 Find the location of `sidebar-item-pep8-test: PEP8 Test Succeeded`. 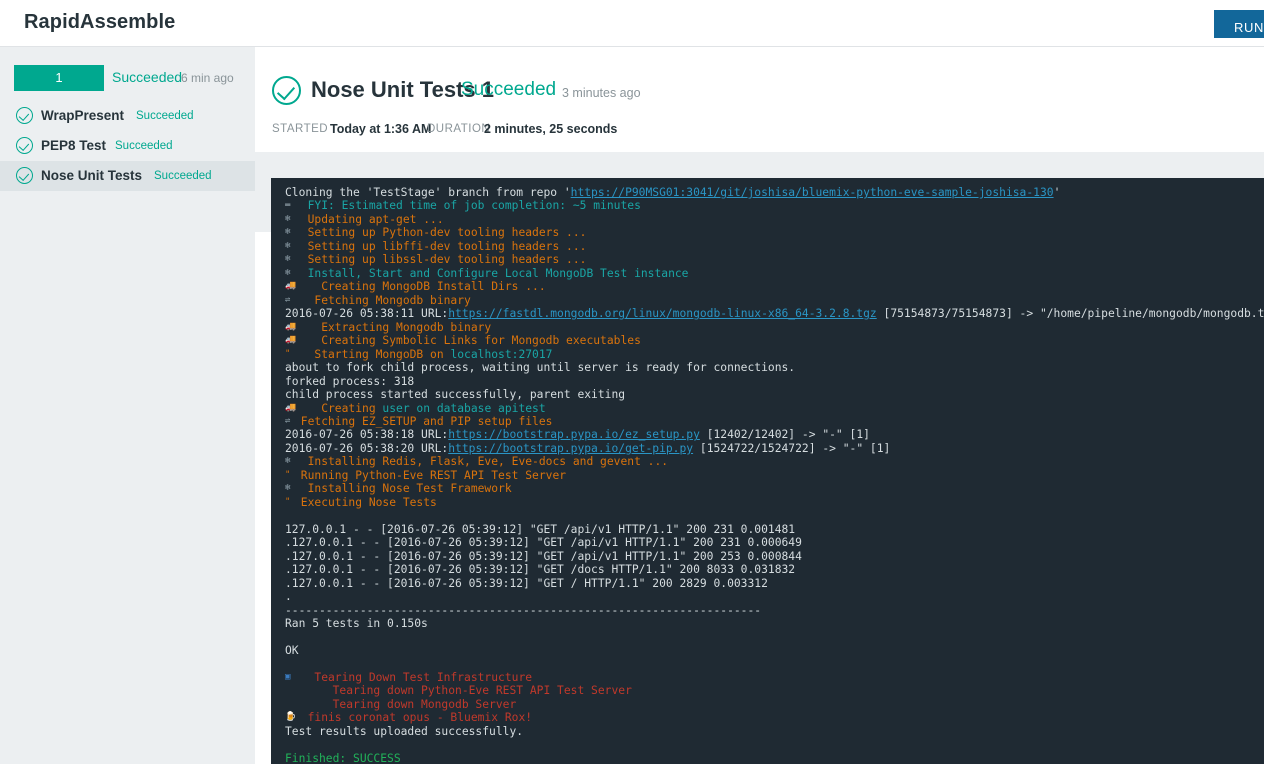

sidebar-item-pep8-test: PEP8 Test Succeeded is located at coordinates (127, 146).